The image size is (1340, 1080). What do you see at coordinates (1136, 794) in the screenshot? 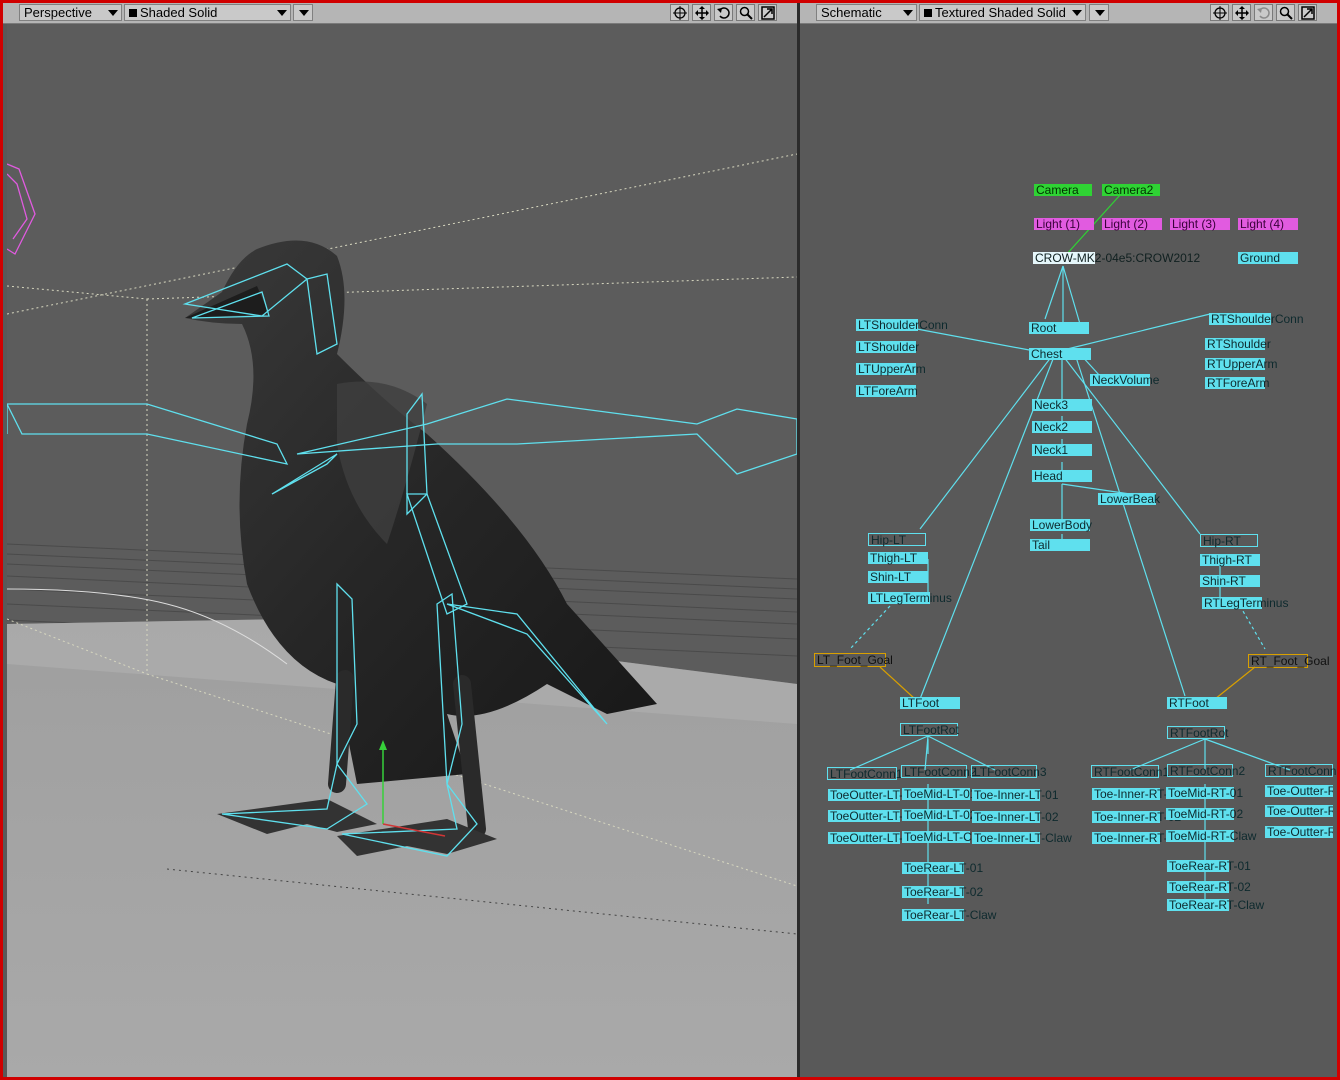
I see `toe-inner-rt-01-node: Toe-Inner-RT-01` at bounding box center [1136, 794].